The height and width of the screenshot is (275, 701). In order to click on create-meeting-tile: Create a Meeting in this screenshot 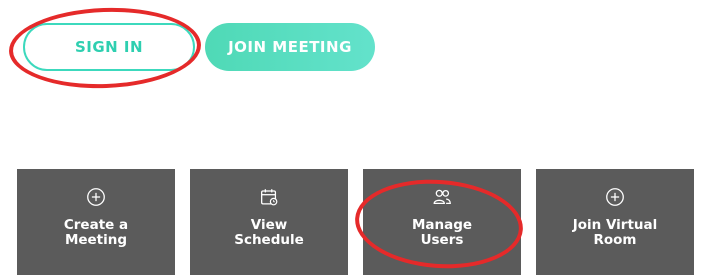, I will do `click(96, 222)`.